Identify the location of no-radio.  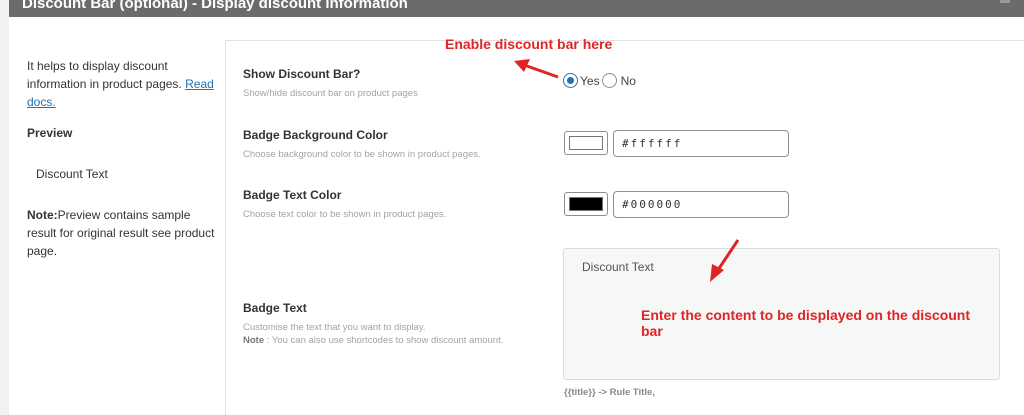
(609, 80).